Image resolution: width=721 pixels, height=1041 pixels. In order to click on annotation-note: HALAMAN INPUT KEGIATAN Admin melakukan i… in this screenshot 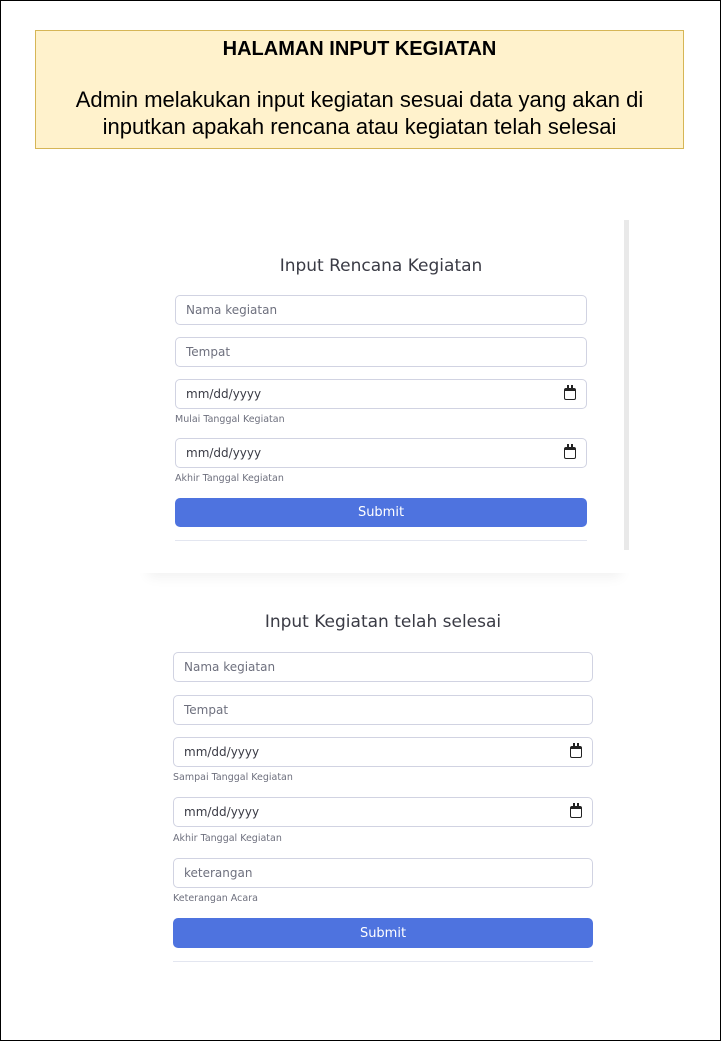, I will do `click(359, 89)`.